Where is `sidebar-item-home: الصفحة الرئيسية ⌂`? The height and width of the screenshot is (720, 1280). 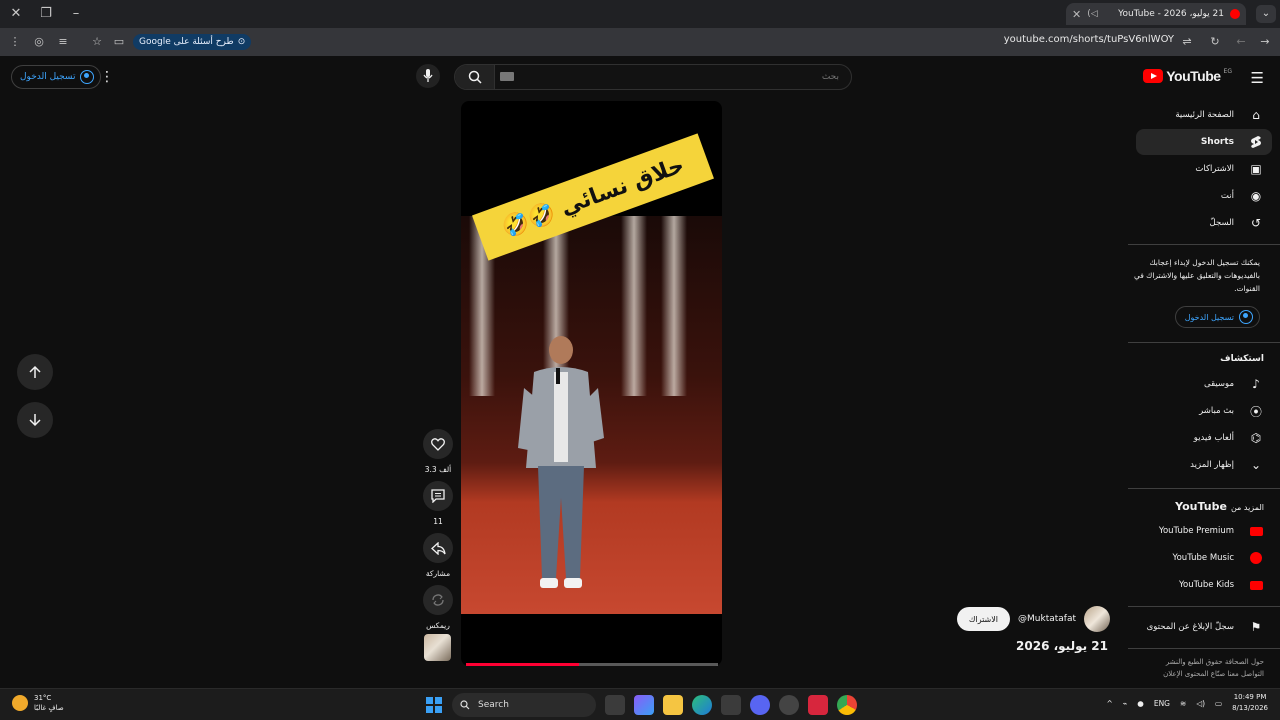 sidebar-item-home: الصفحة الرئيسية ⌂ is located at coordinates (1204, 115).